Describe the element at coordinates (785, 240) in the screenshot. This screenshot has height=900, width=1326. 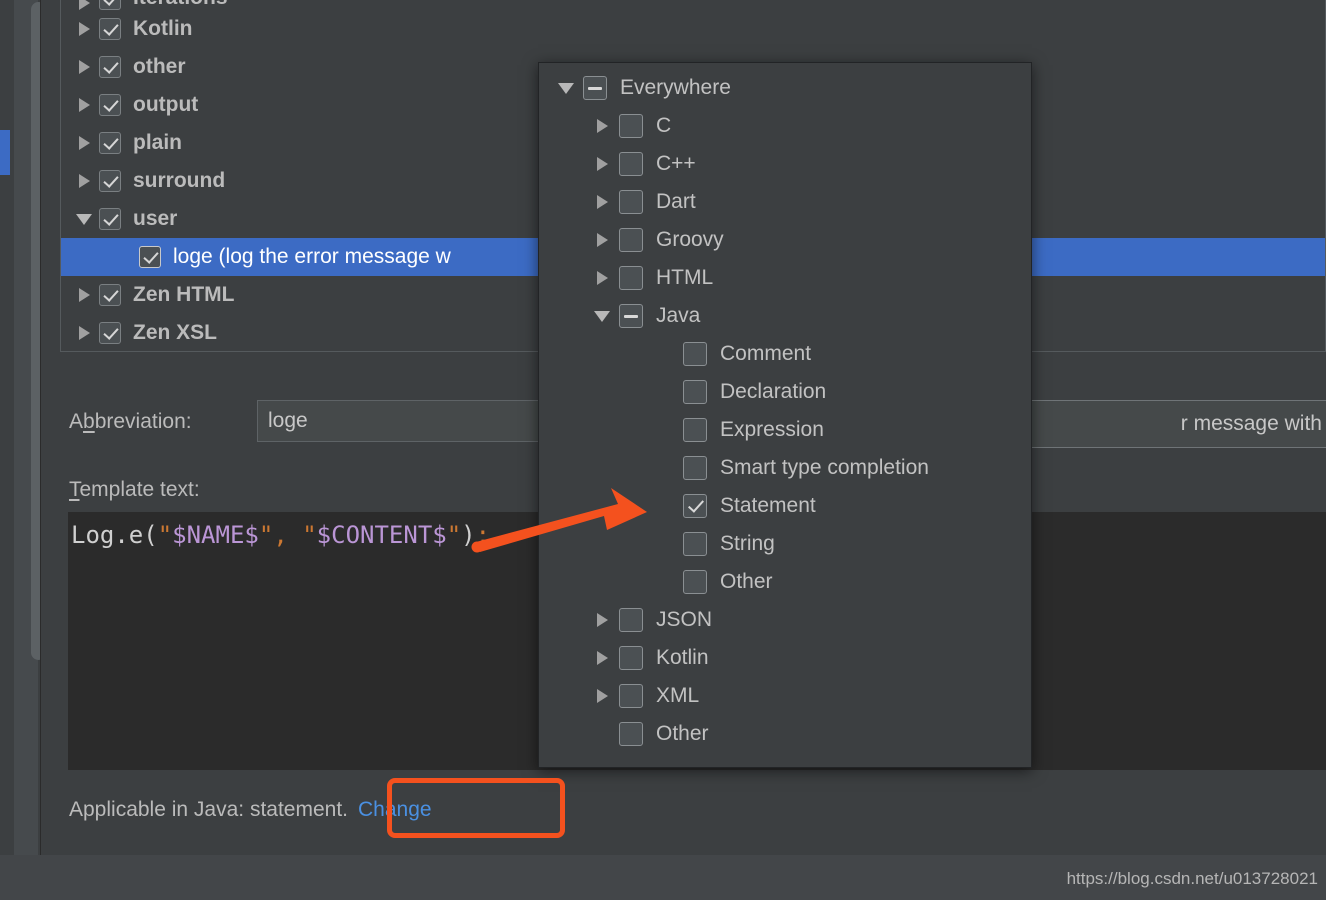
I see `context-popup-row: Groovy` at that location.